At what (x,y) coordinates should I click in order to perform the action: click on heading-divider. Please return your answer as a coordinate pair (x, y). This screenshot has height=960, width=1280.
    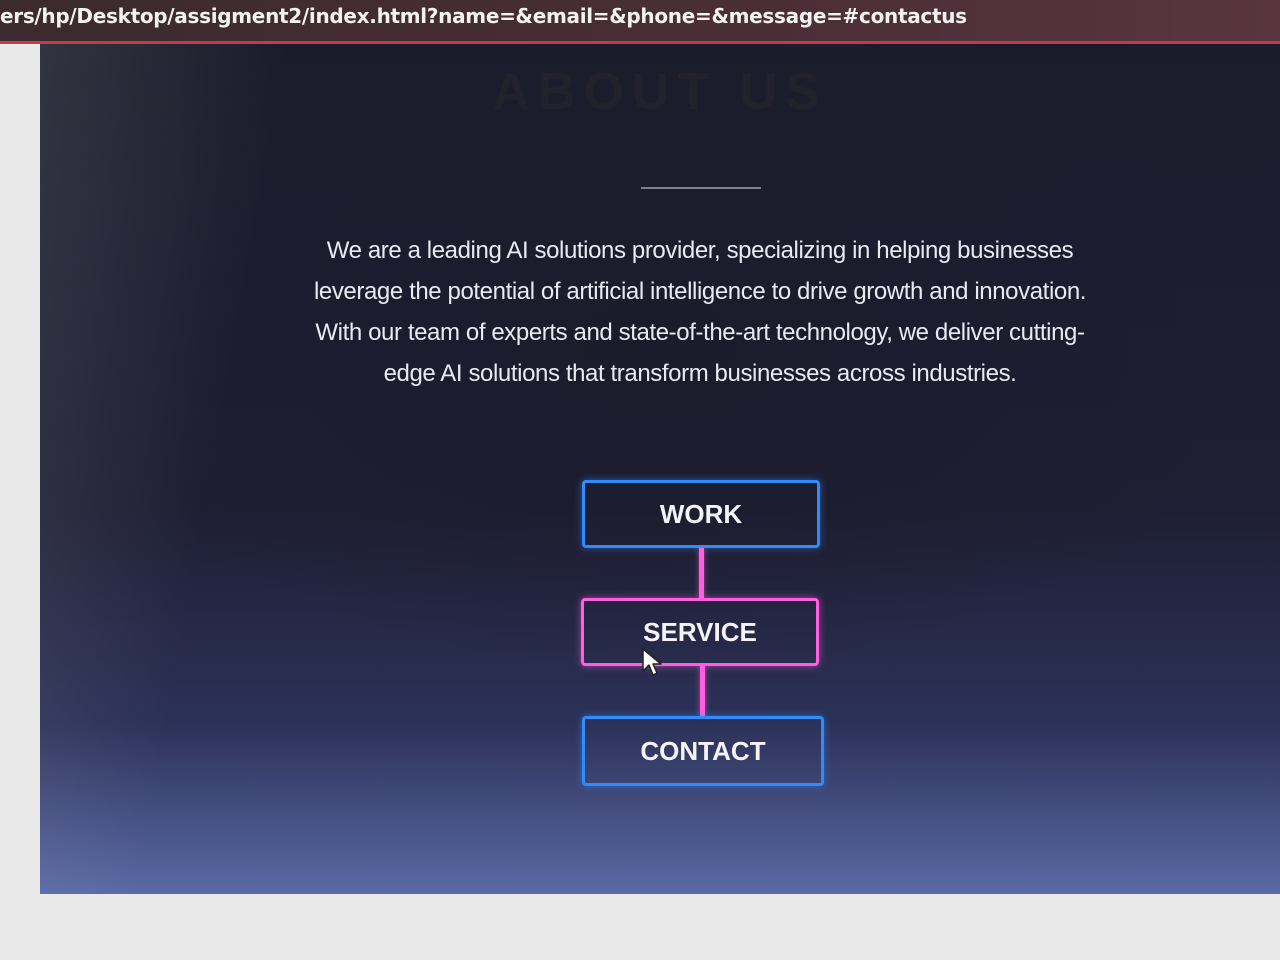
    Looking at the image, I should click on (701, 188).